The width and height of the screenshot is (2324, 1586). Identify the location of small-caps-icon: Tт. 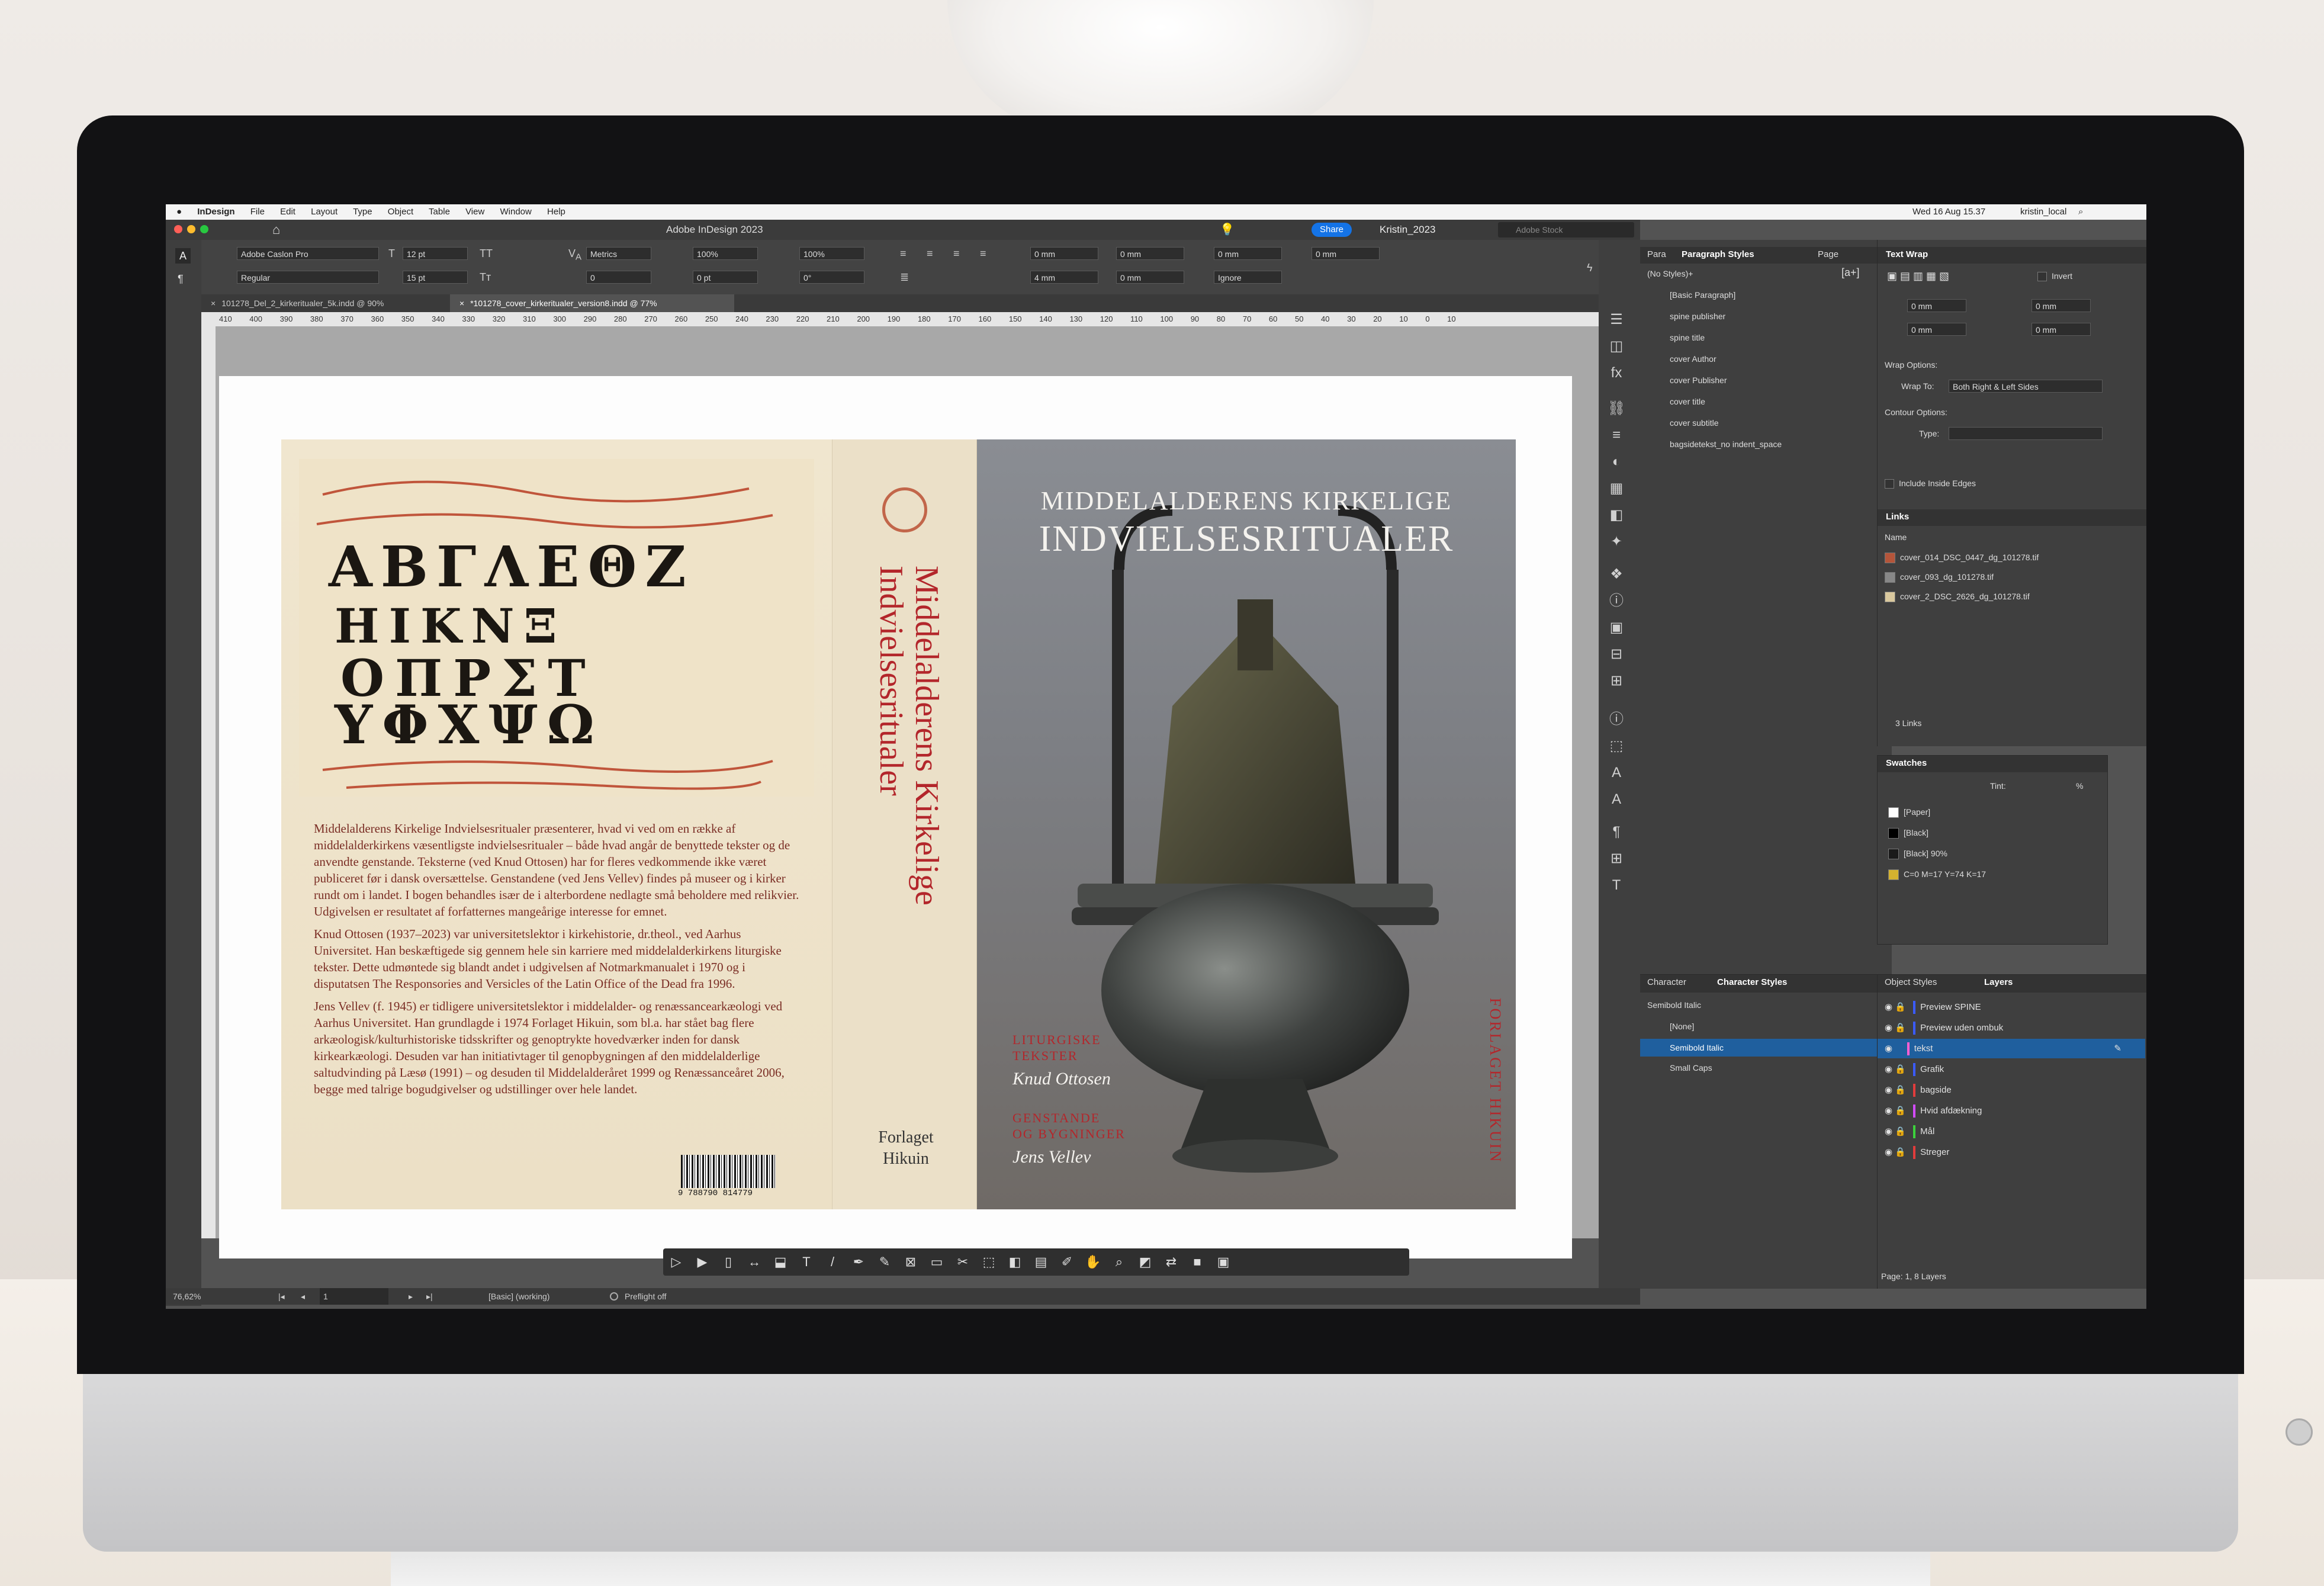
(485, 277).